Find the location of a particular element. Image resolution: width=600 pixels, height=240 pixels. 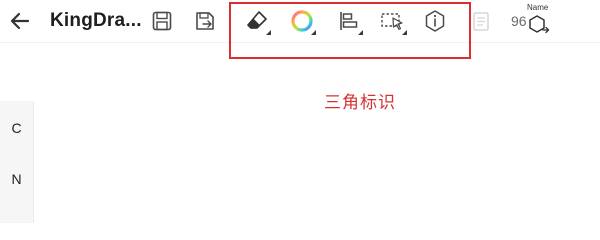

align-tool-button is located at coordinates (349, 21).